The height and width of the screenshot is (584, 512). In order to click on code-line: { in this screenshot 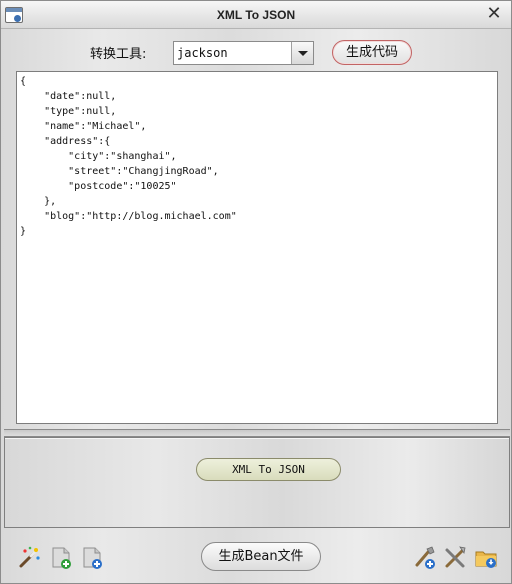, I will do `click(23, 81)`.